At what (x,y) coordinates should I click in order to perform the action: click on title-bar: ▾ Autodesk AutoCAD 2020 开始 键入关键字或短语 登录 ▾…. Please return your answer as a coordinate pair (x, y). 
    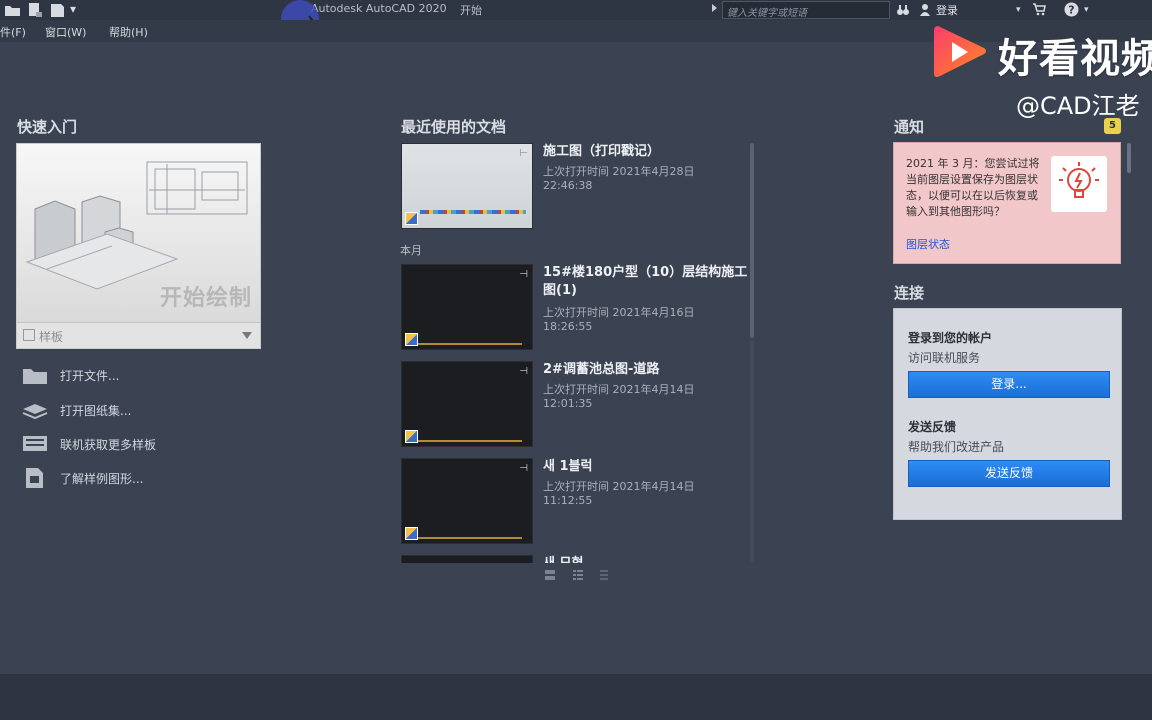
    Looking at the image, I should click on (576, 10).